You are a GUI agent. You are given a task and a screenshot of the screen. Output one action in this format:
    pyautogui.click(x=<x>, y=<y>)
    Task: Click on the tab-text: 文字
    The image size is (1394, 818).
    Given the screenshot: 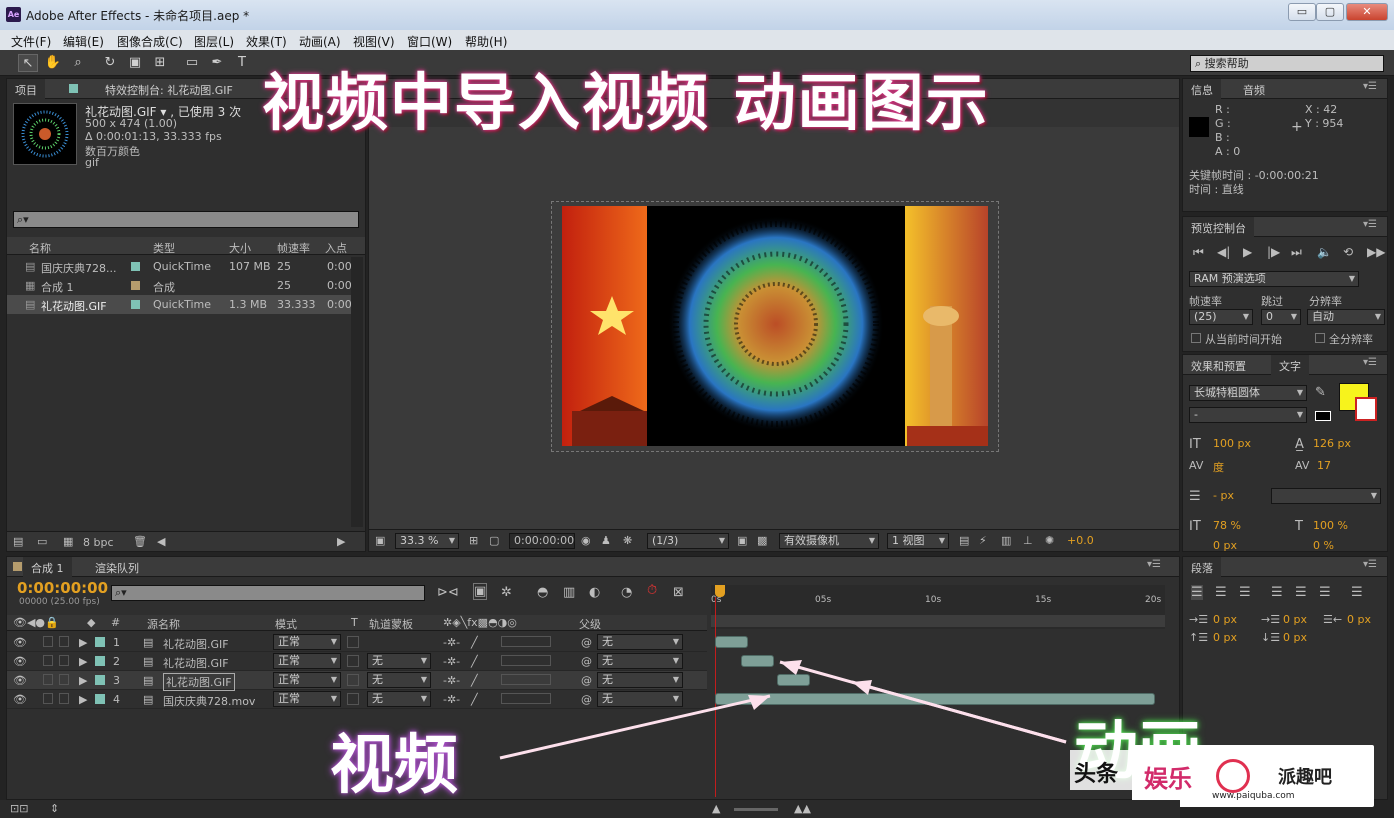 What is the action you would take?
    pyautogui.click(x=1290, y=365)
    